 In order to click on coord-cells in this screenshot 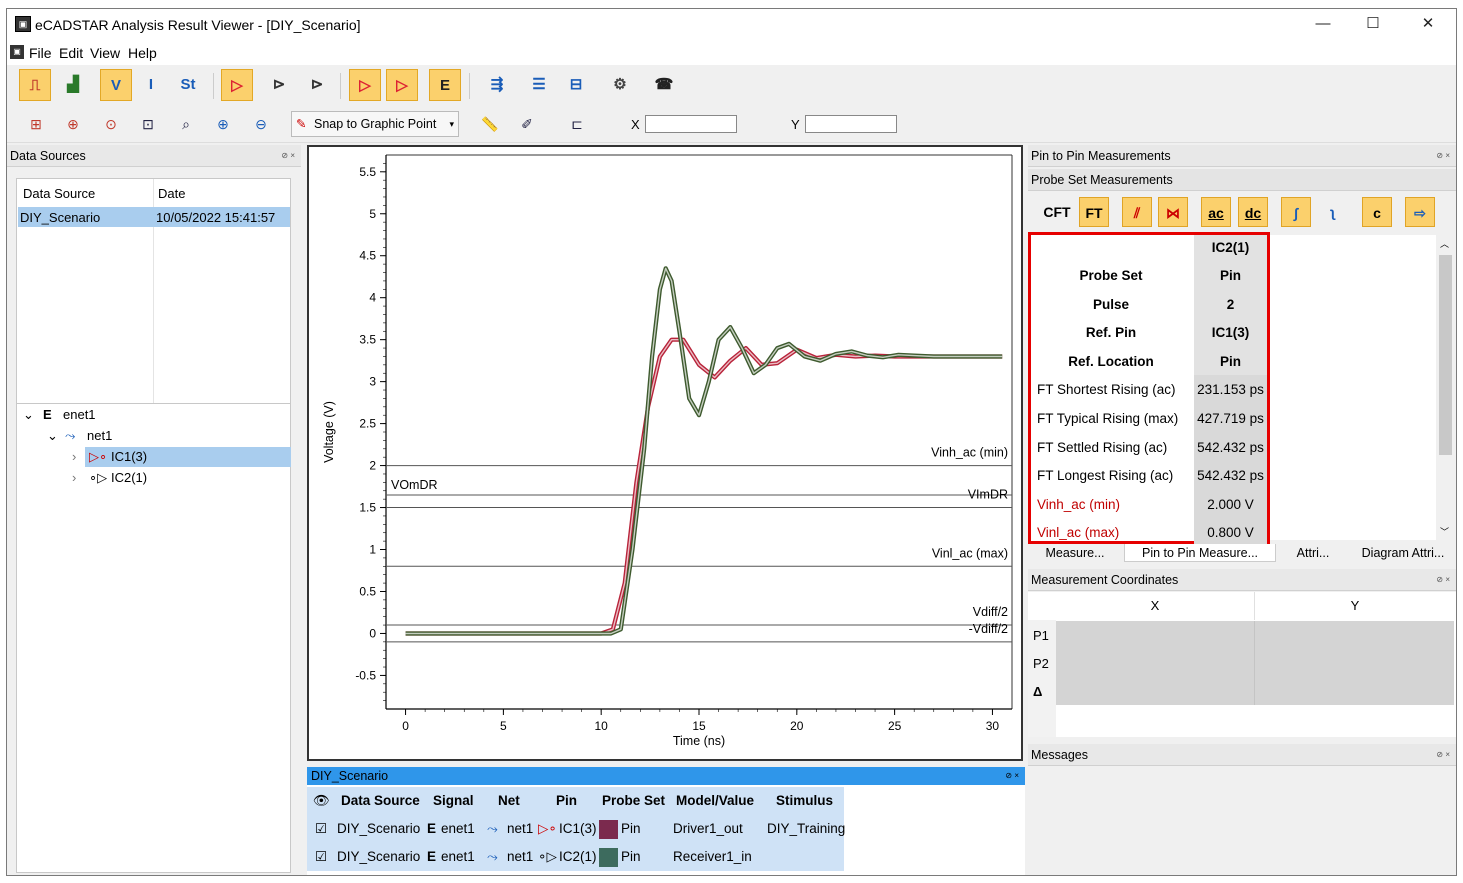, I will do `click(1255, 663)`.